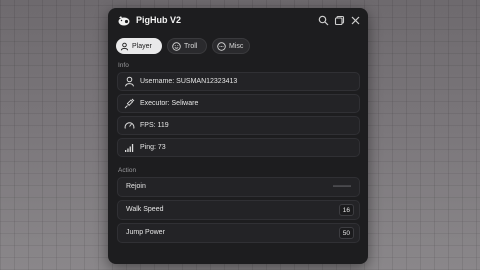  I want to click on fps-row: FPS: 119, so click(238, 125).